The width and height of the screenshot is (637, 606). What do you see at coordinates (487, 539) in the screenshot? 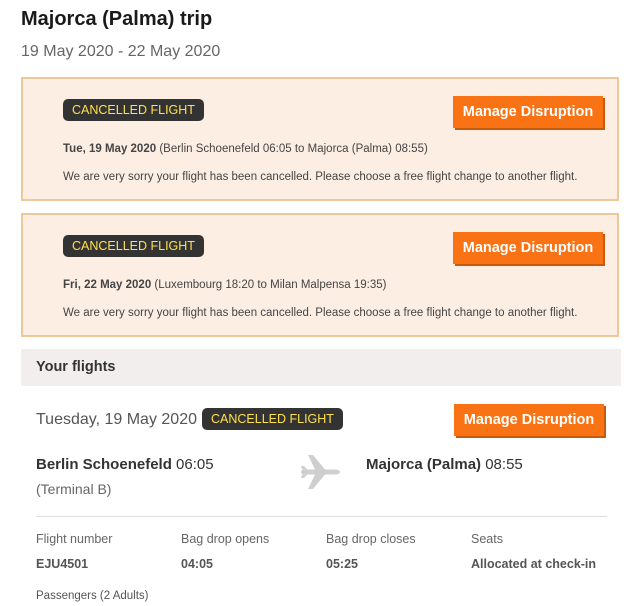
I see `seats-label: Seats` at bounding box center [487, 539].